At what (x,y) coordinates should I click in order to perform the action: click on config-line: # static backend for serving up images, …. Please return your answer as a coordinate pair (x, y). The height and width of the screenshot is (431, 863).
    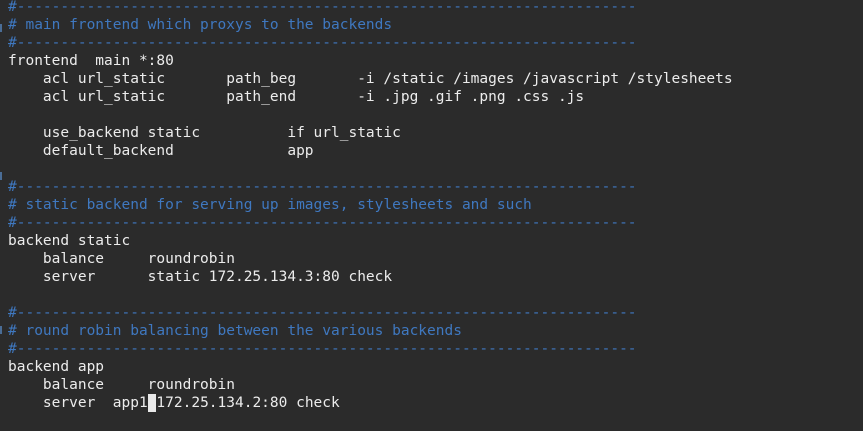
    Looking at the image, I should click on (270, 205).